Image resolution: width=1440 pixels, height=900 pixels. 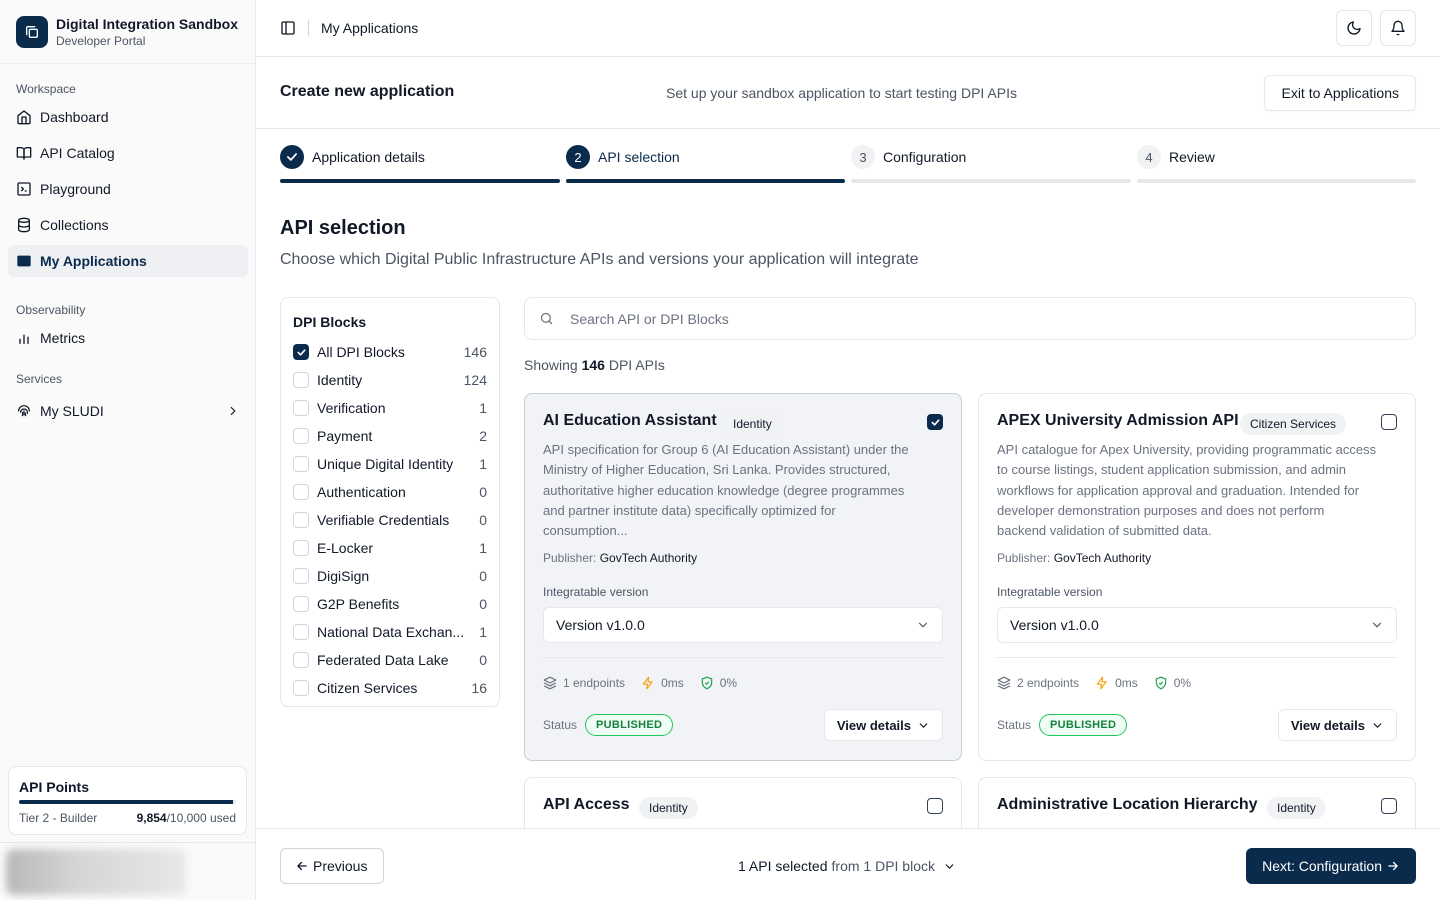 I want to click on filter-title: DPI Blocks, so click(x=330, y=322).